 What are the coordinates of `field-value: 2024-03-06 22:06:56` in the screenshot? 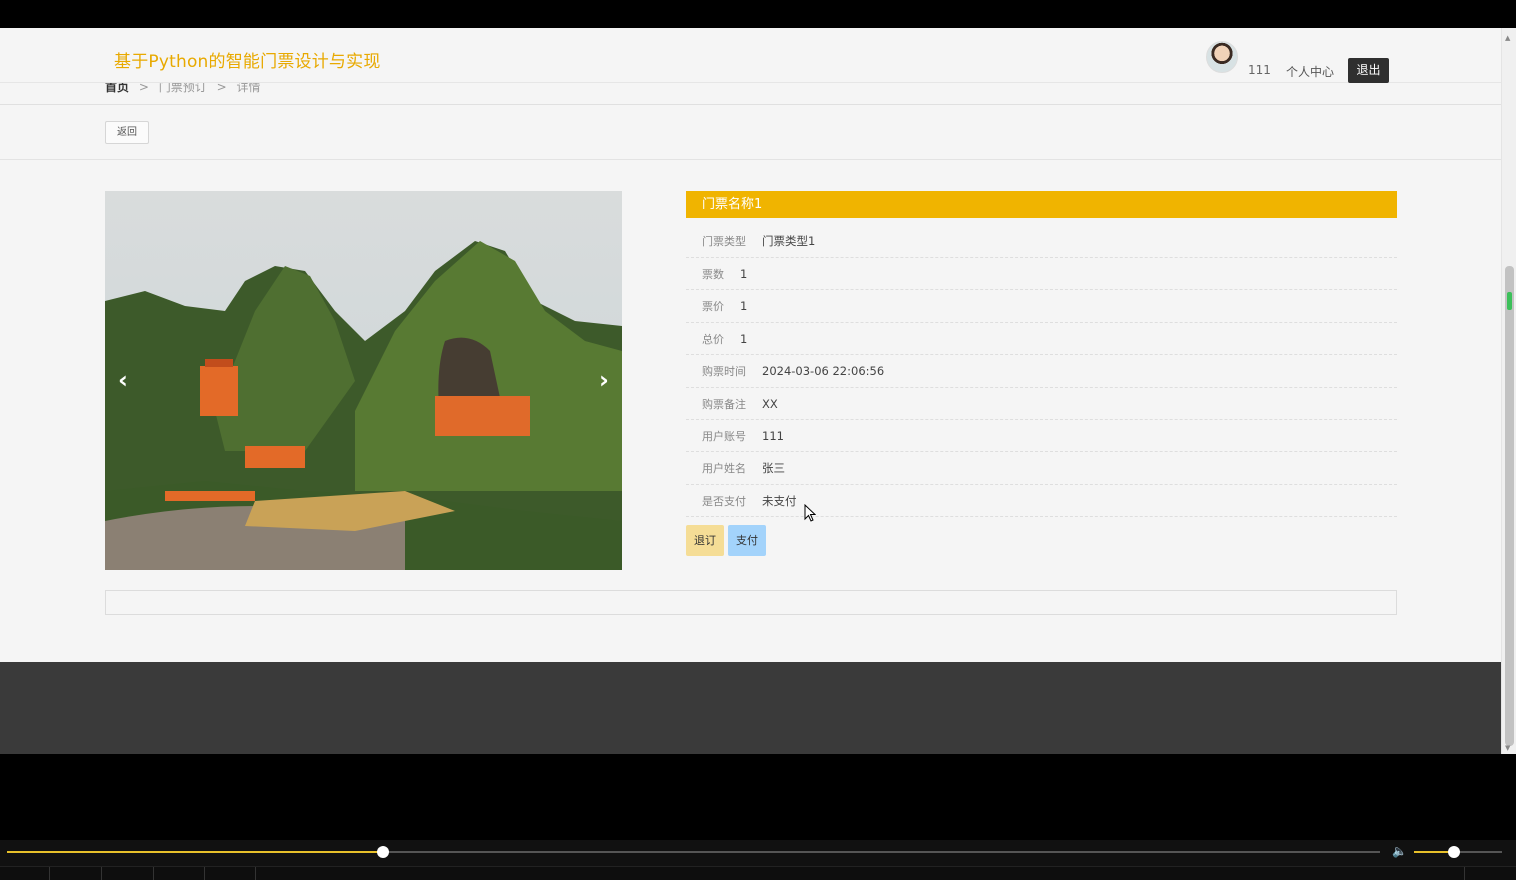 It's located at (823, 371).